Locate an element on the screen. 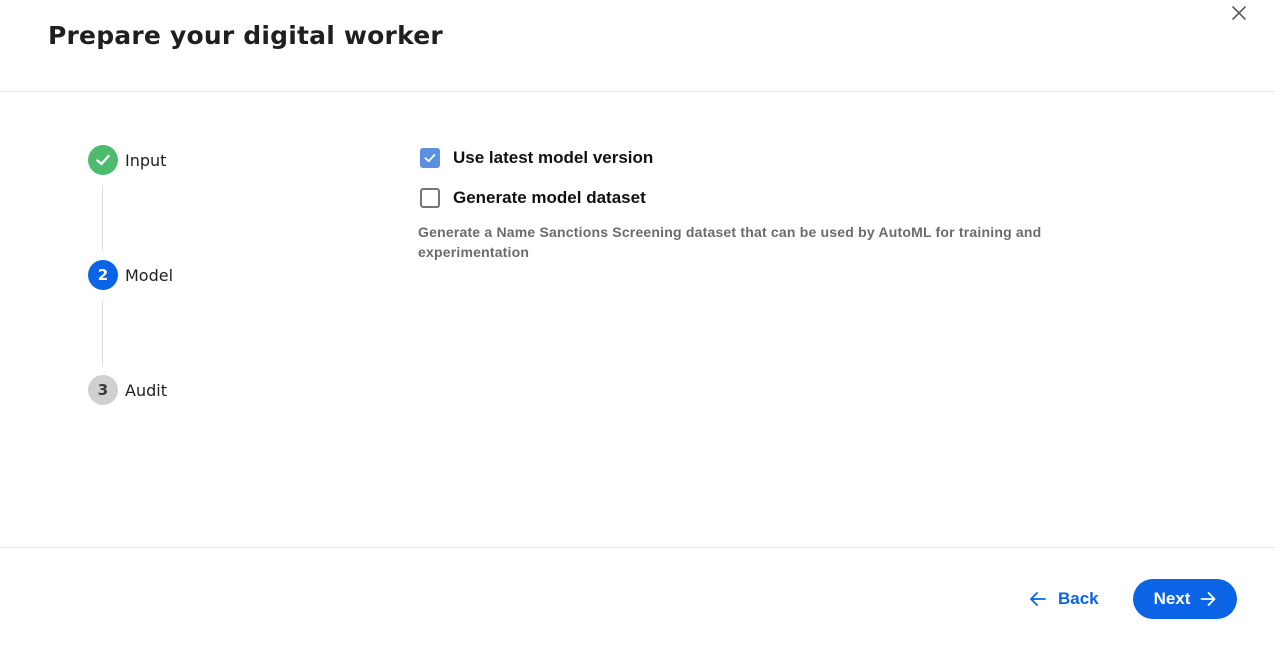  step-number-badge: 2 is located at coordinates (103, 275).